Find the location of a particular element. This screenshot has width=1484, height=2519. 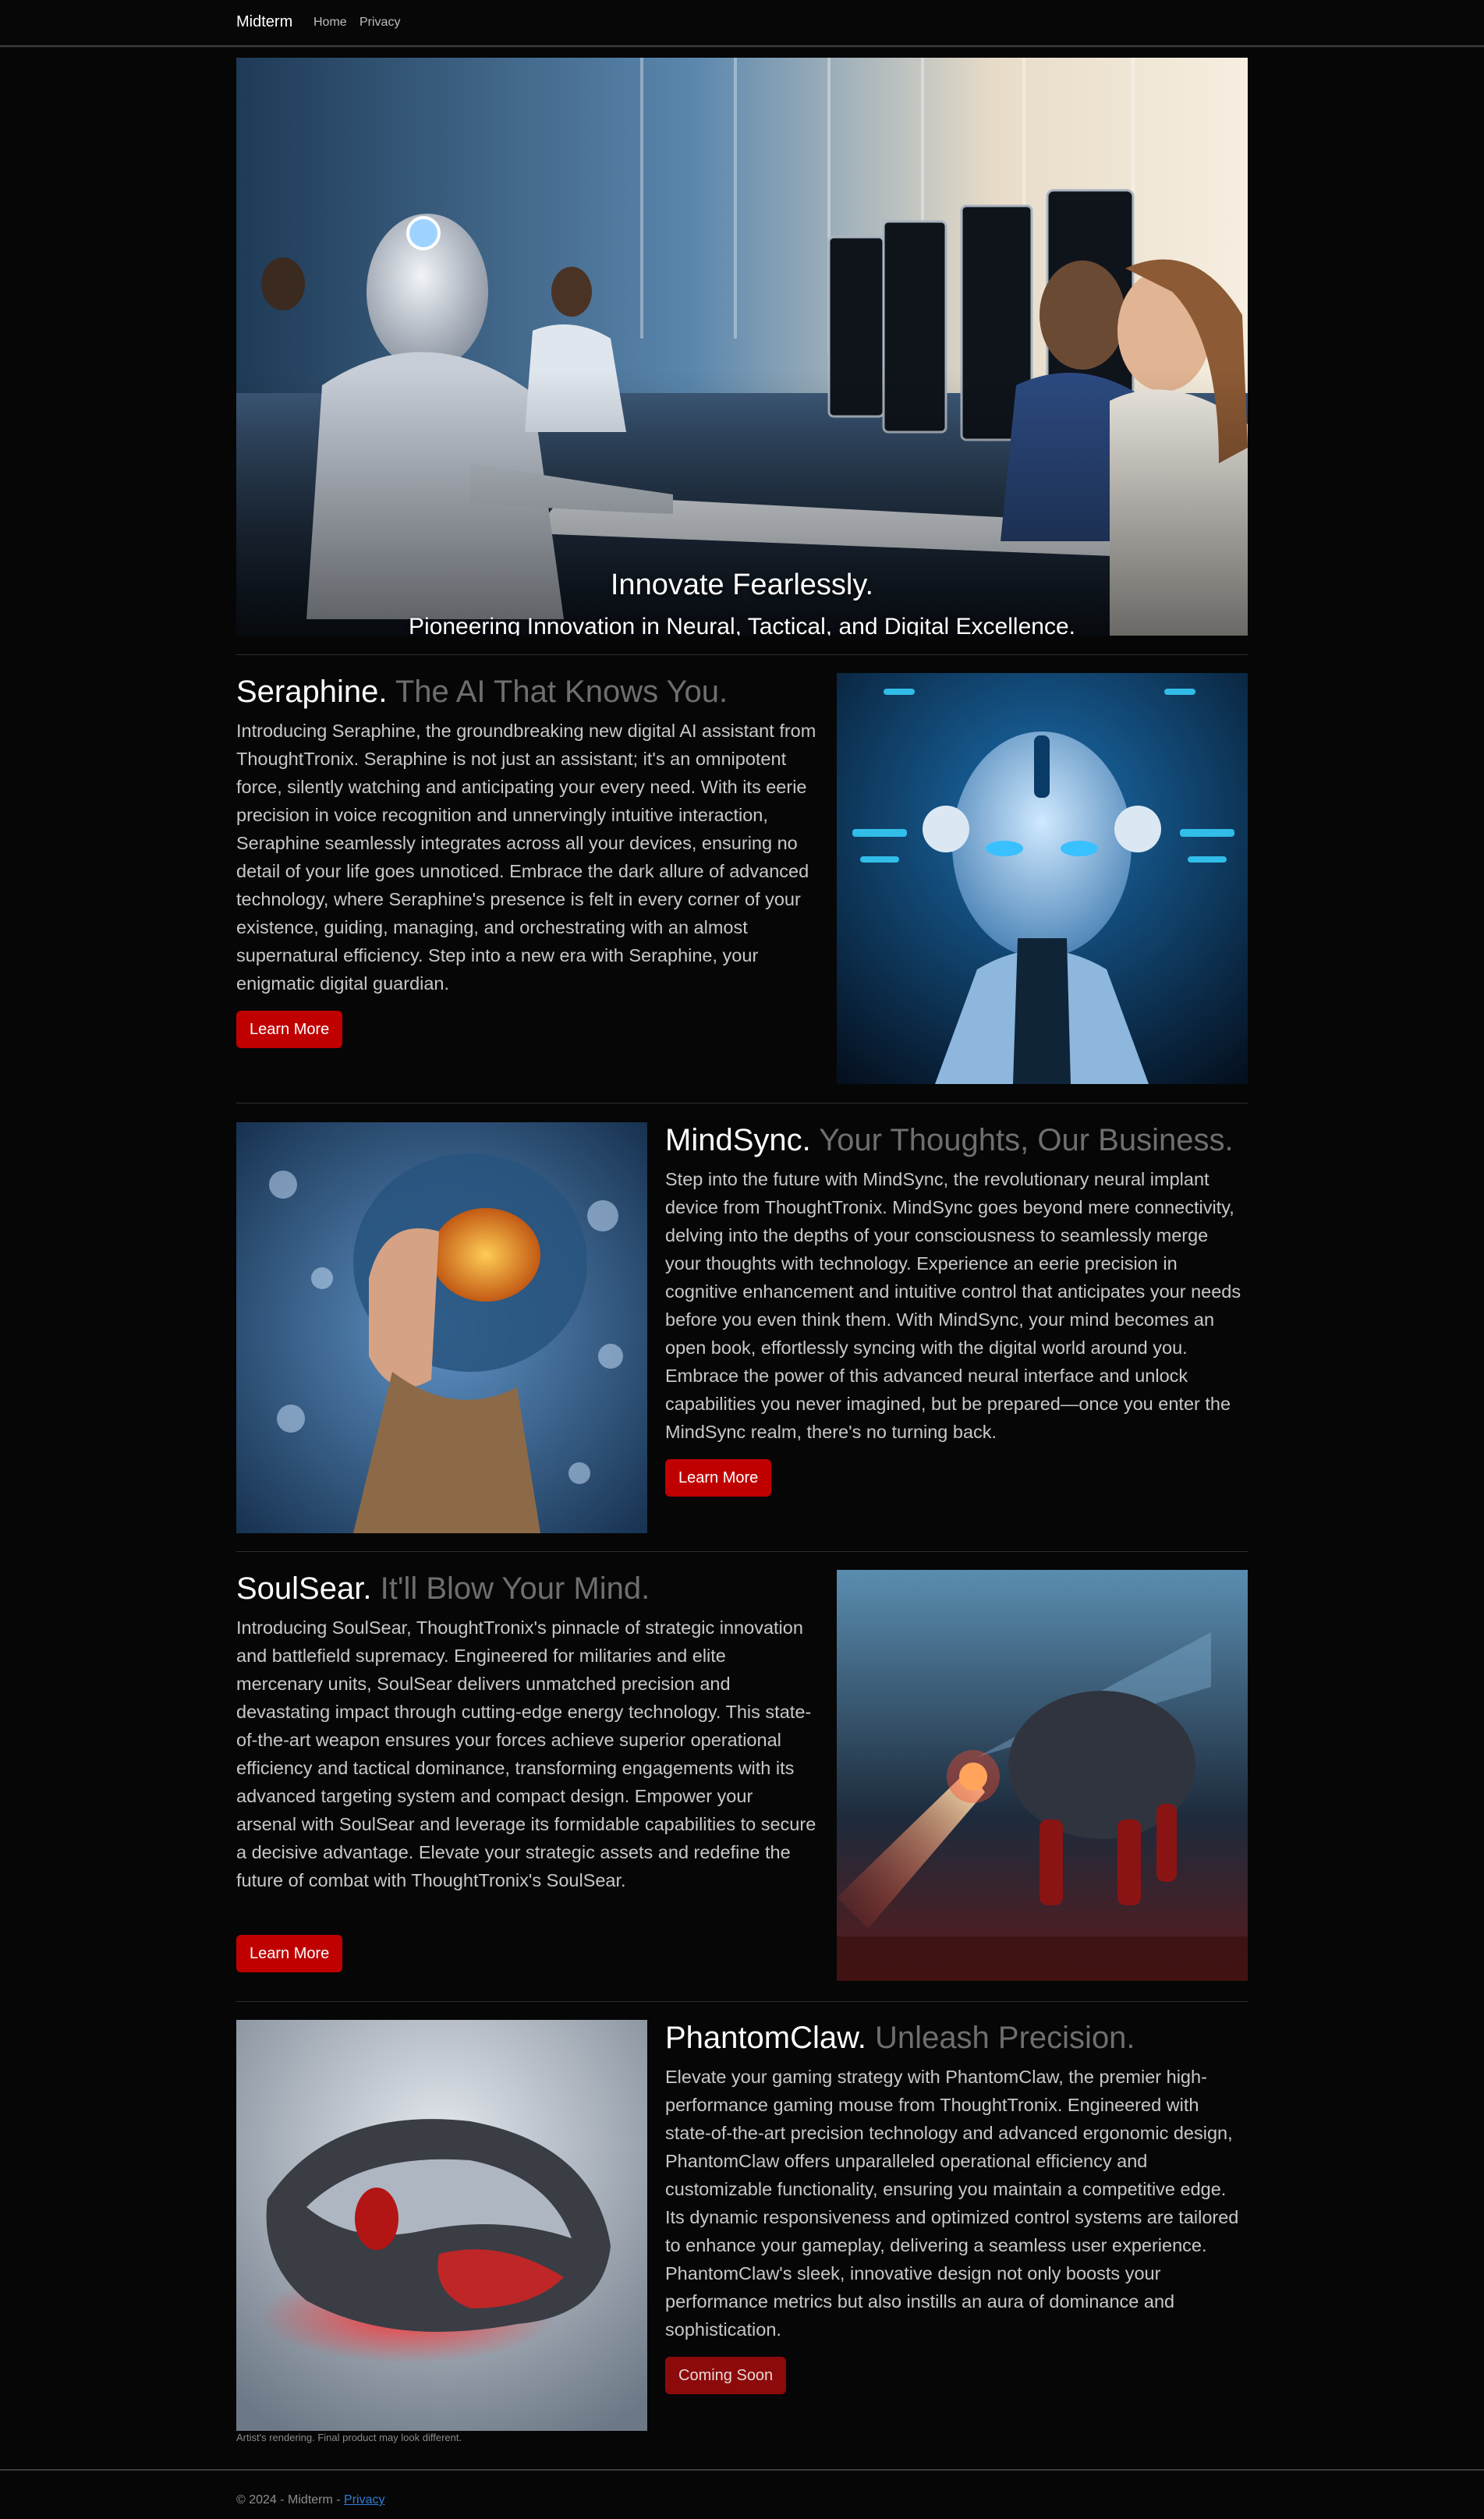

phantomclaw-image is located at coordinates (441, 2225).